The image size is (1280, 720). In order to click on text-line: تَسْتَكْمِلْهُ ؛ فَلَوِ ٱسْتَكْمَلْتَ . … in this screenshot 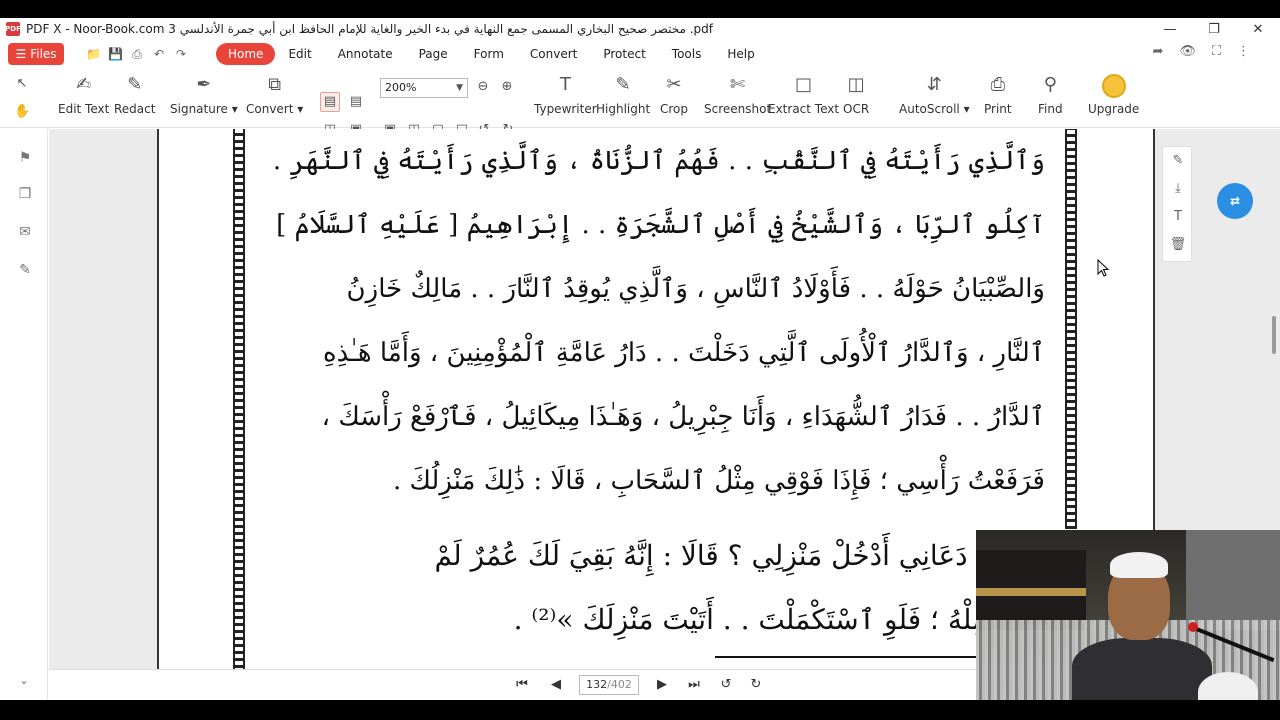, I will do `click(779, 619)`.